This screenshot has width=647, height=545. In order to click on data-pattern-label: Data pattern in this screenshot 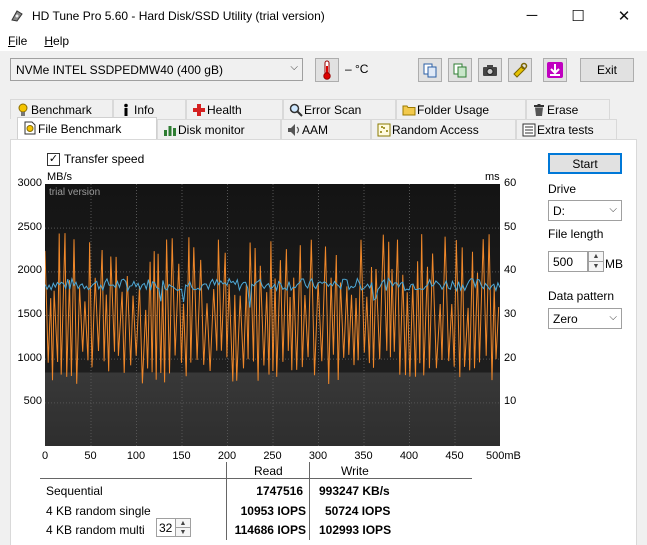, I will do `click(581, 296)`.